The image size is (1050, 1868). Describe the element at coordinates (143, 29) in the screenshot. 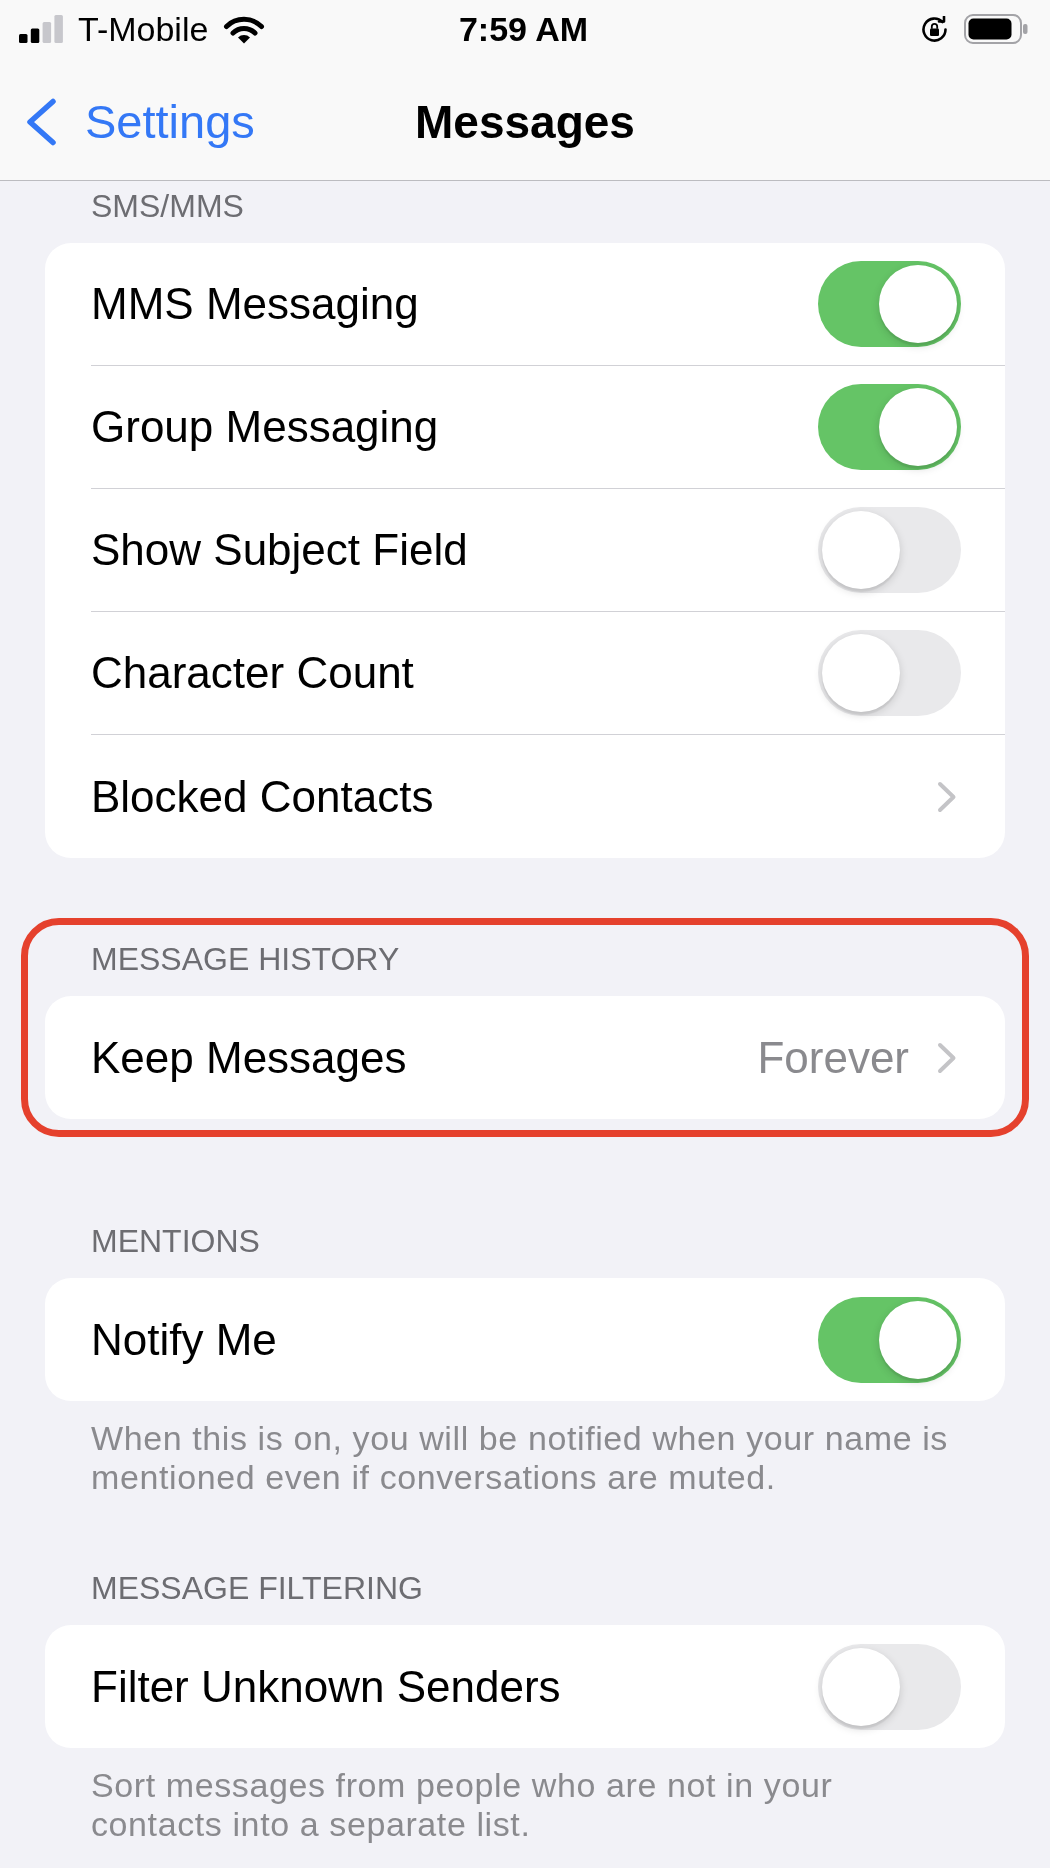

I see `carrier-name: T-Mobile` at that location.